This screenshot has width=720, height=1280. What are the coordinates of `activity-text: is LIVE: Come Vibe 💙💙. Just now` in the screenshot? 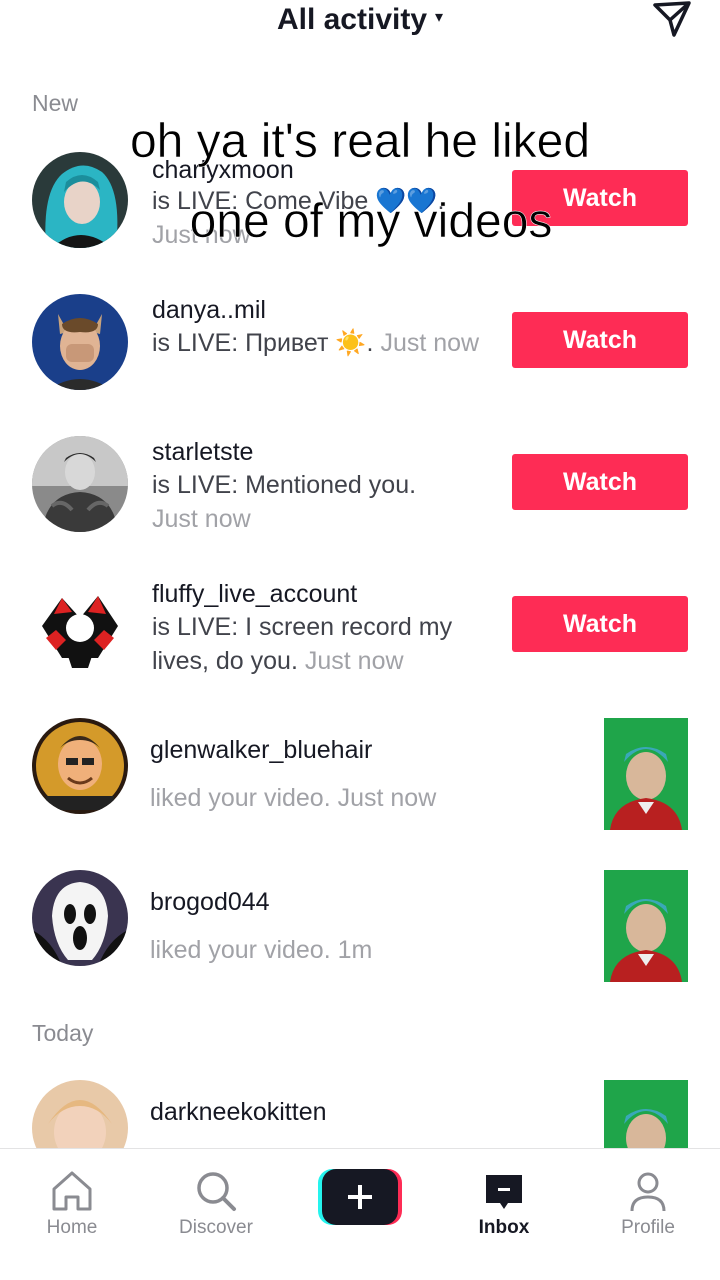 It's located at (298, 218).